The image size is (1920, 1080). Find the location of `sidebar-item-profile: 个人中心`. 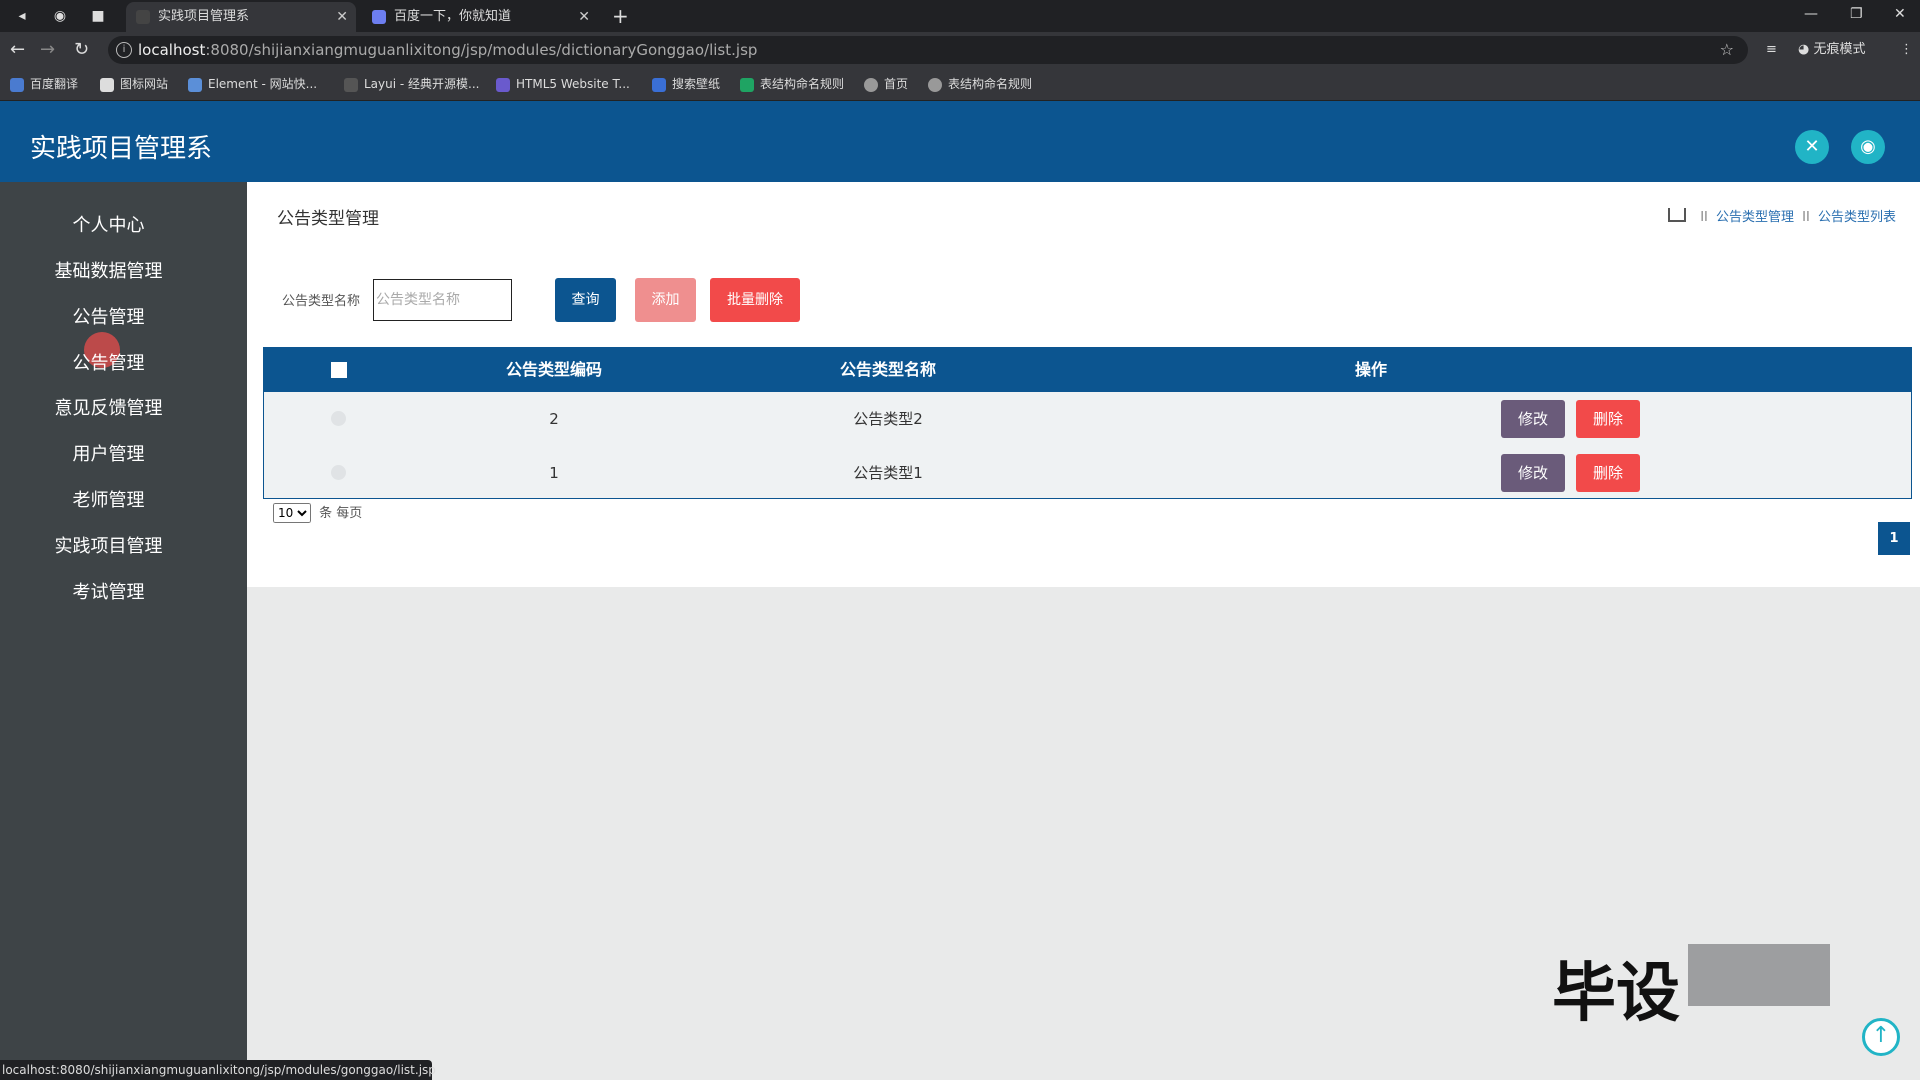

sidebar-item-profile: 个人中心 is located at coordinates (108, 226).